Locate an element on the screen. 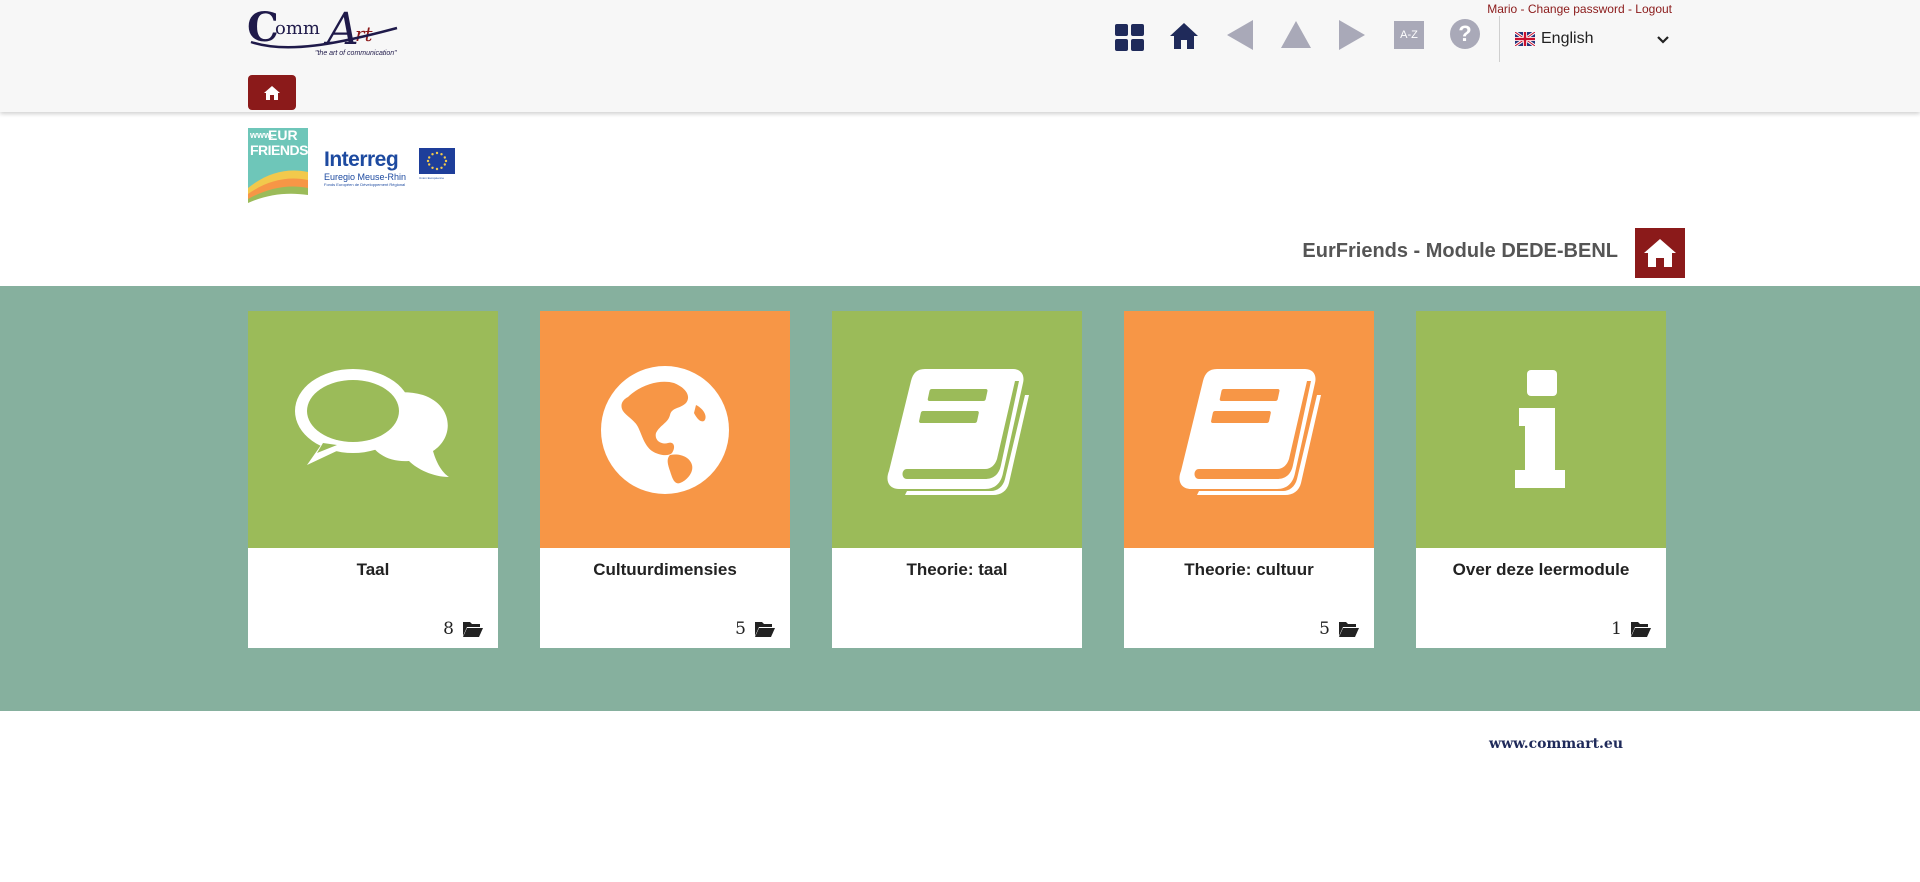  module-card-over-deze-leermodule: Over deze leermodule 1 is located at coordinates (1541, 479).